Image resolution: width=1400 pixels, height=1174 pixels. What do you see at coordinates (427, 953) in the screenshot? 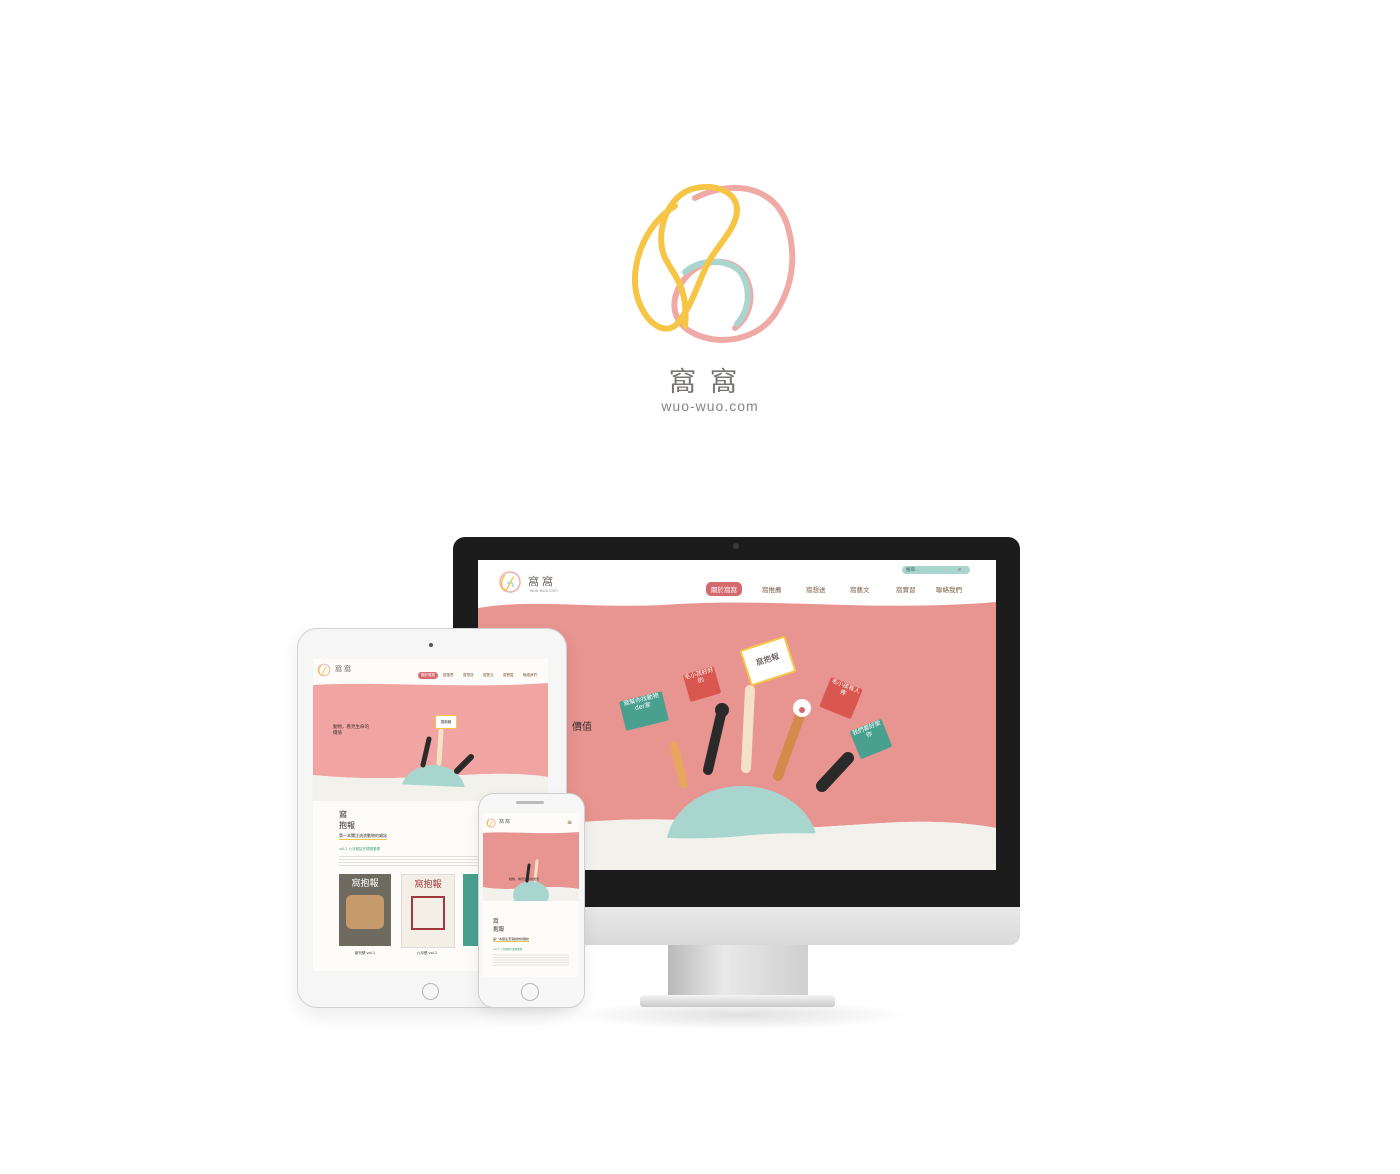
I see `magazine-caption-2: 六月號 vol.2` at bounding box center [427, 953].